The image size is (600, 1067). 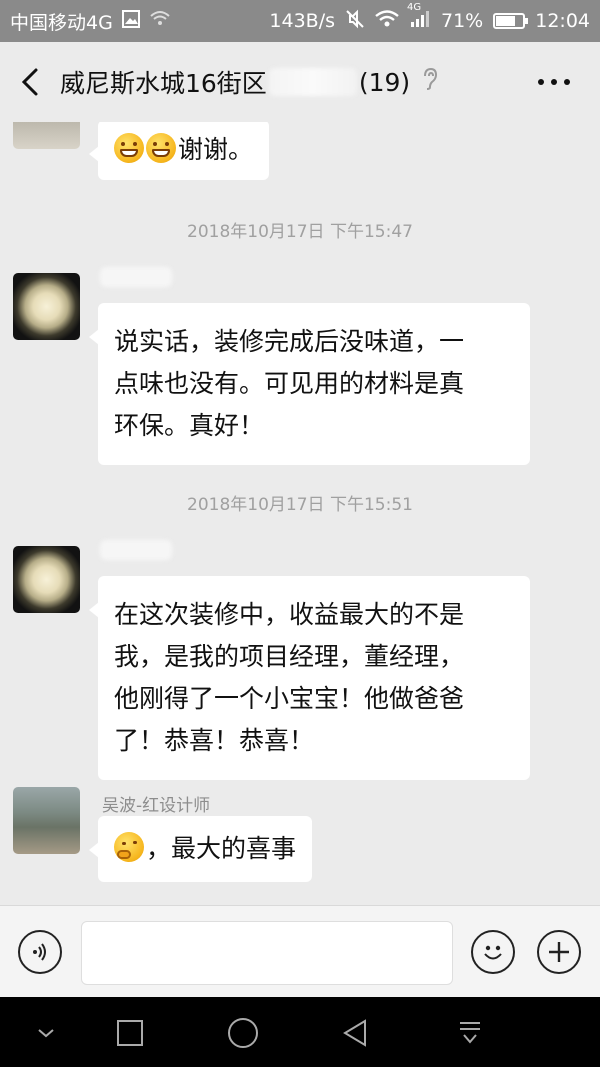 I want to click on notification-pulldown-button, so click(x=470, y=1033).